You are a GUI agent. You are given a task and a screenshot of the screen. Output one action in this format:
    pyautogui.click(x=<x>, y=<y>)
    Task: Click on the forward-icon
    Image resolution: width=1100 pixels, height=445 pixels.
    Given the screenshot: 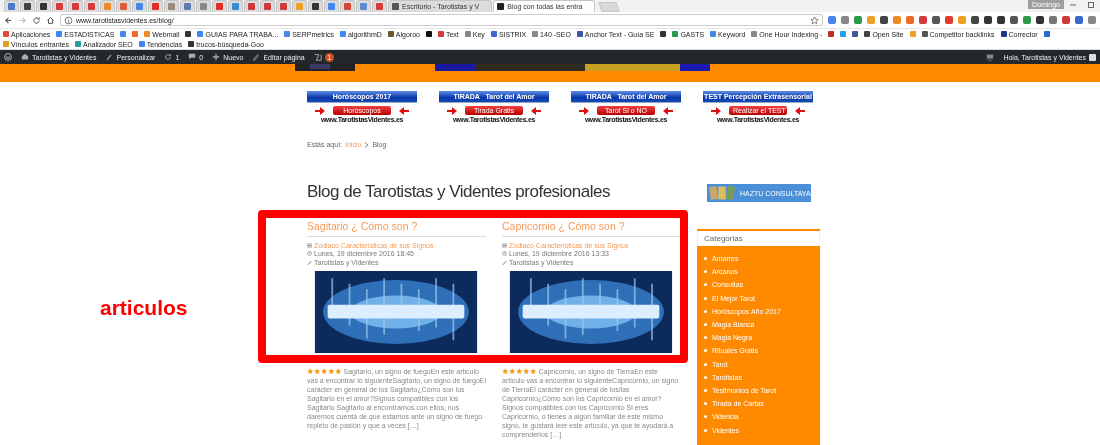 What is the action you would take?
    pyautogui.click(x=22, y=20)
    